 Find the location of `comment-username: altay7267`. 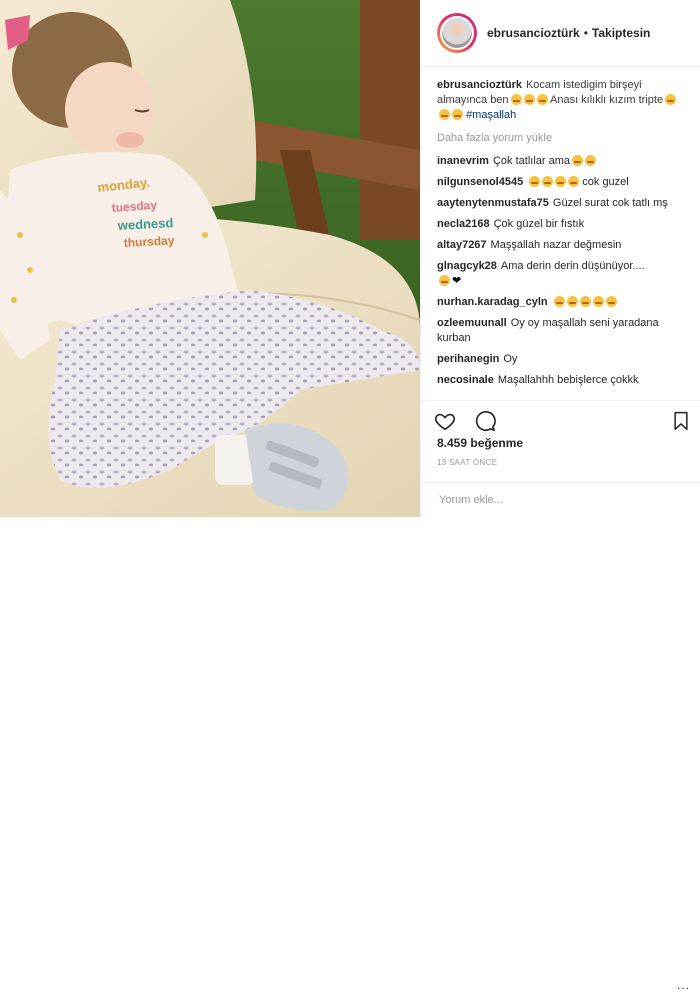

comment-username: altay7267 is located at coordinates (462, 245).